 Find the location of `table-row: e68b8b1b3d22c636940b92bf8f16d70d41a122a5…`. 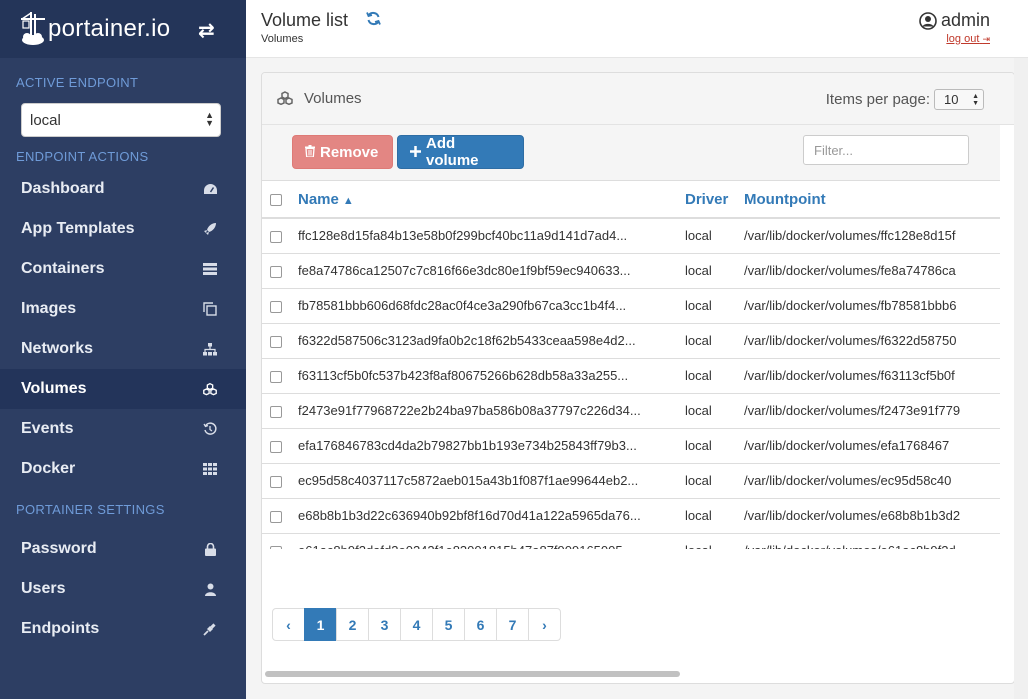

table-row: e68b8b1b3d22c636940b92bf8f16d70d41a122a5… is located at coordinates (631, 516).